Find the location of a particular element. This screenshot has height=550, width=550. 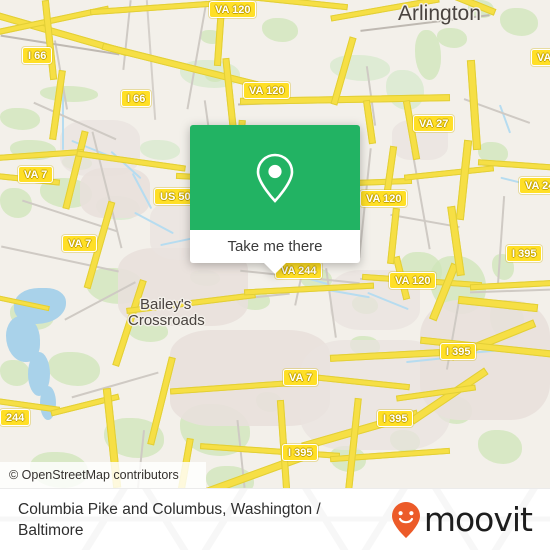

place-label: Crossroads is located at coordinates (166, 320).